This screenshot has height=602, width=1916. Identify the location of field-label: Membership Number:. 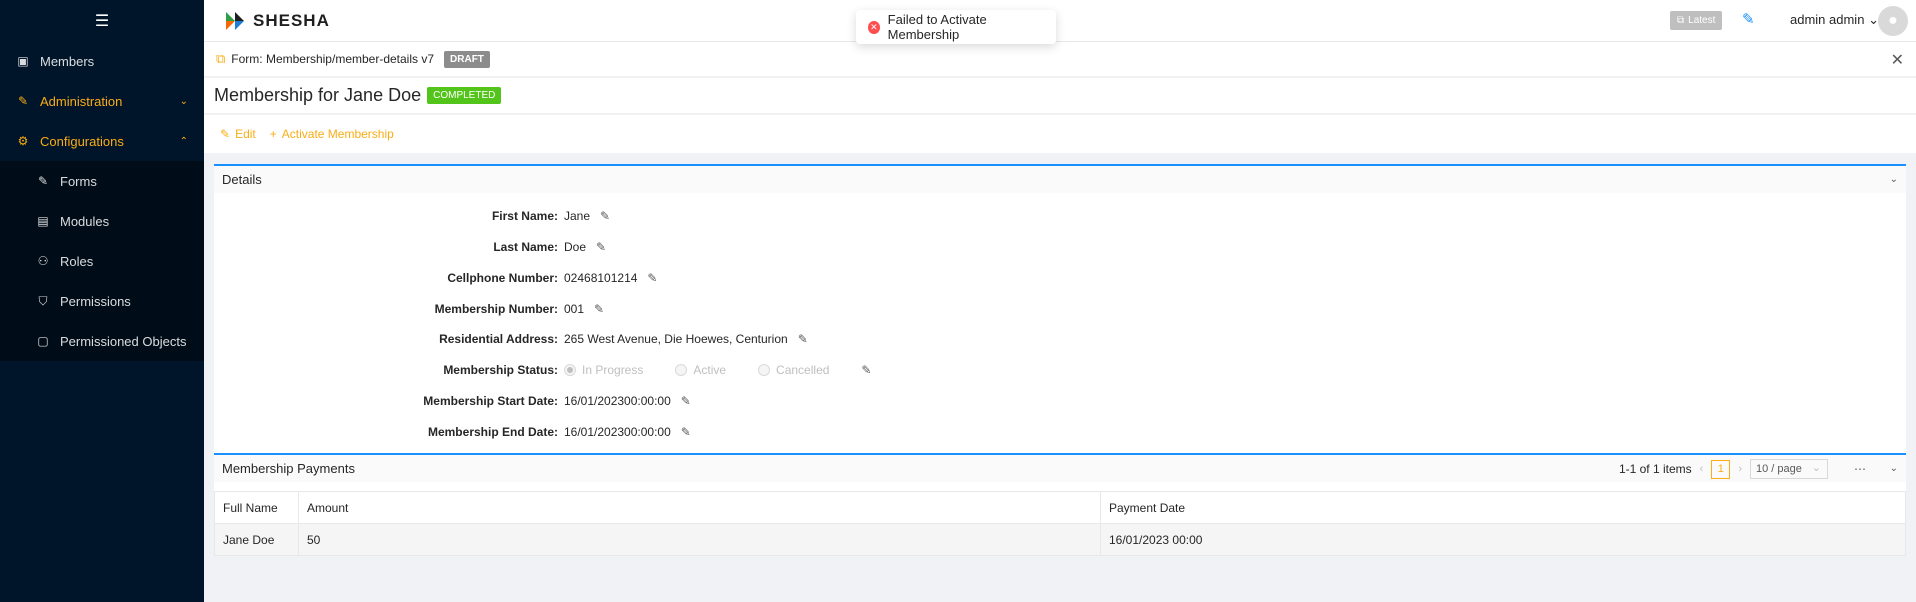
(496, 309).